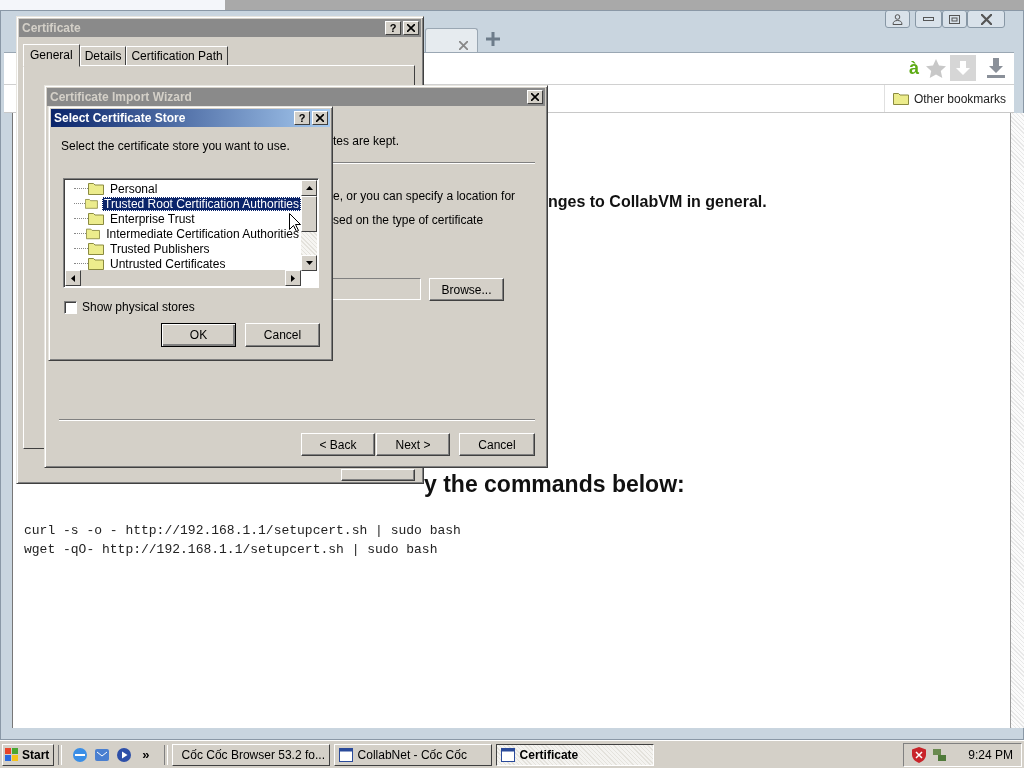  What do you see at coordinates (73, 278) in the screenshot?
I see `left-arrow-icon` at bounding box center [73, 278].